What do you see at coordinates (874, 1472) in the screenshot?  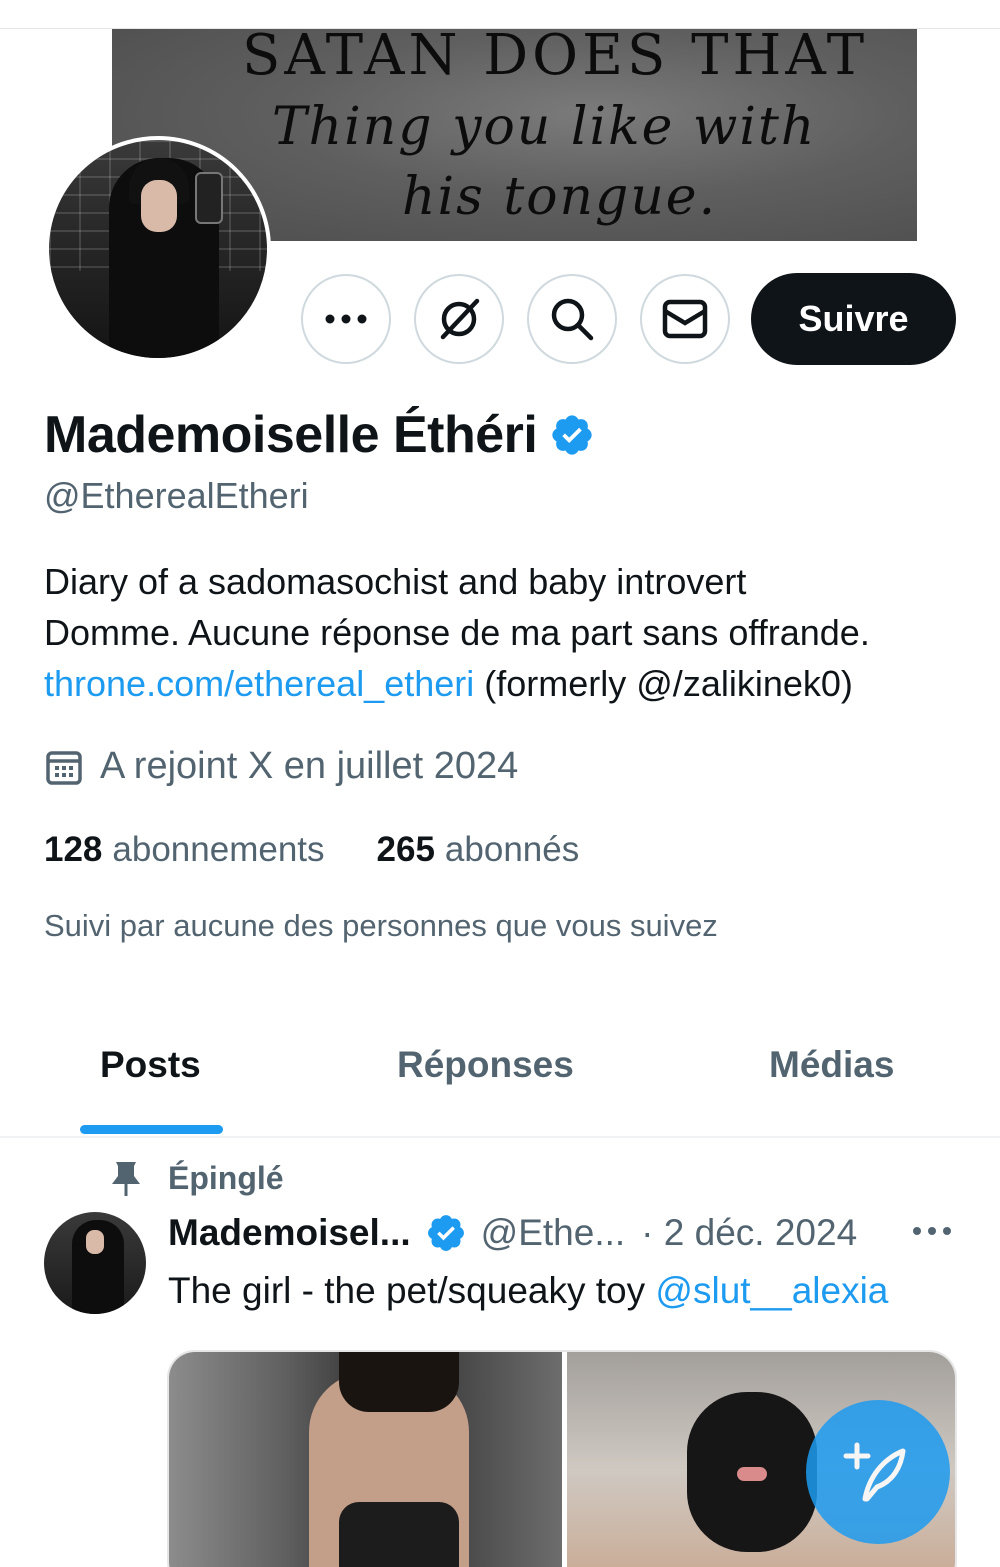 I see `compose-icon` at bounding box center [874, 1472].